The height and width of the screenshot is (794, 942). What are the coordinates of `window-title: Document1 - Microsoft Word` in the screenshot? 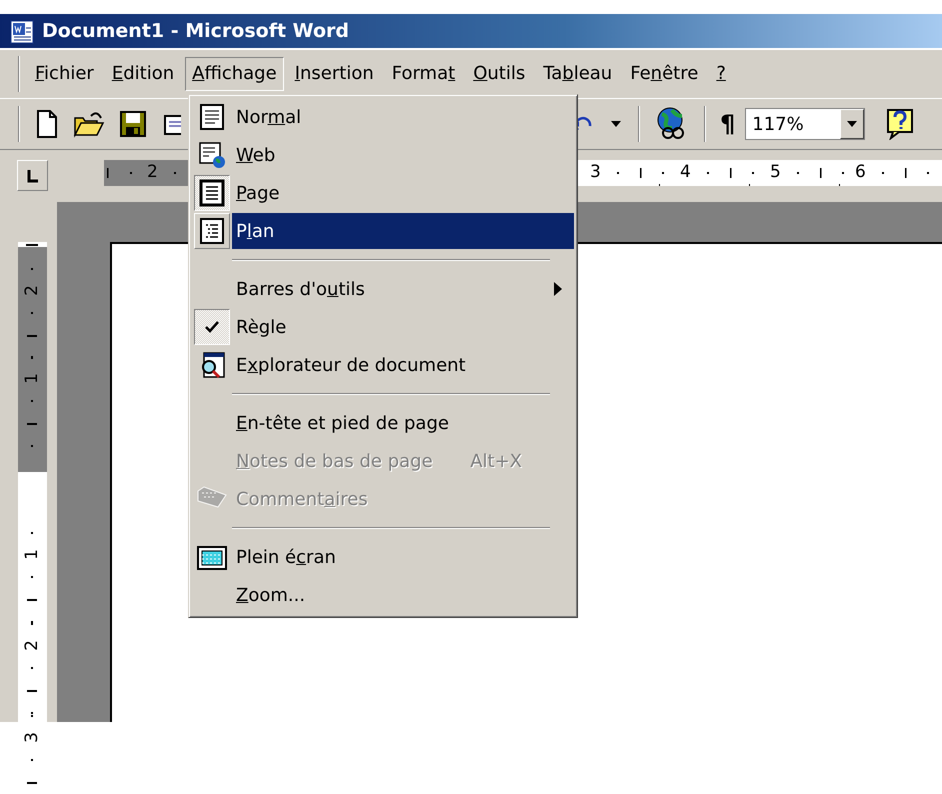 It's located at (195, 31).